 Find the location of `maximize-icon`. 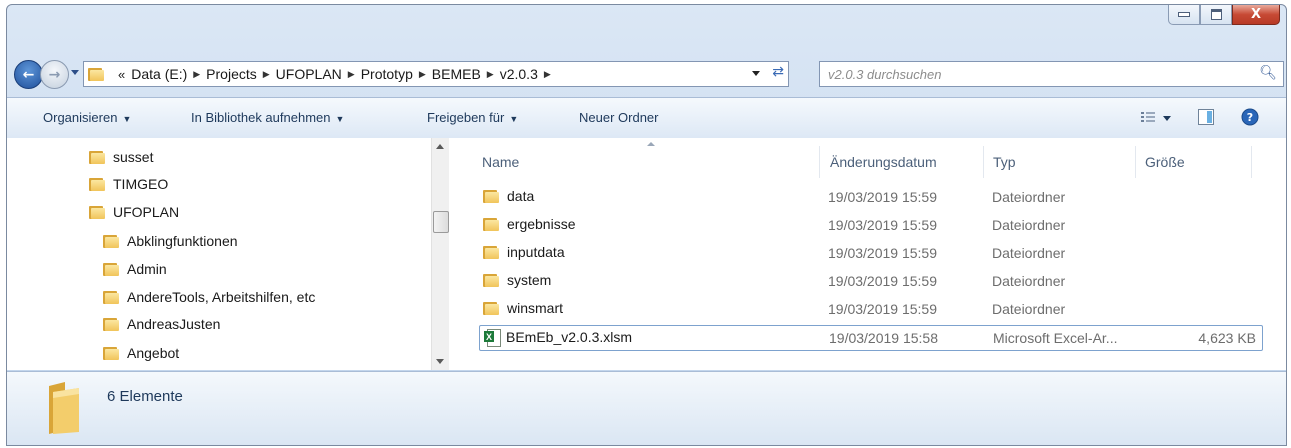

maximize-icon is located at coordinates (1216, 14).